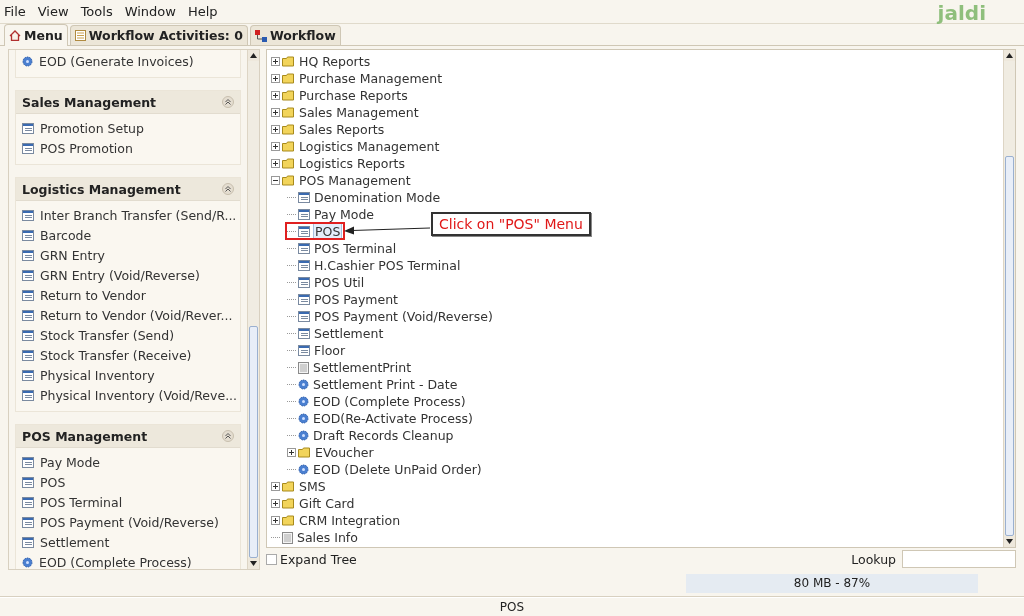  I want to click on tree-item: Denomination Mode, so click(377, 198).